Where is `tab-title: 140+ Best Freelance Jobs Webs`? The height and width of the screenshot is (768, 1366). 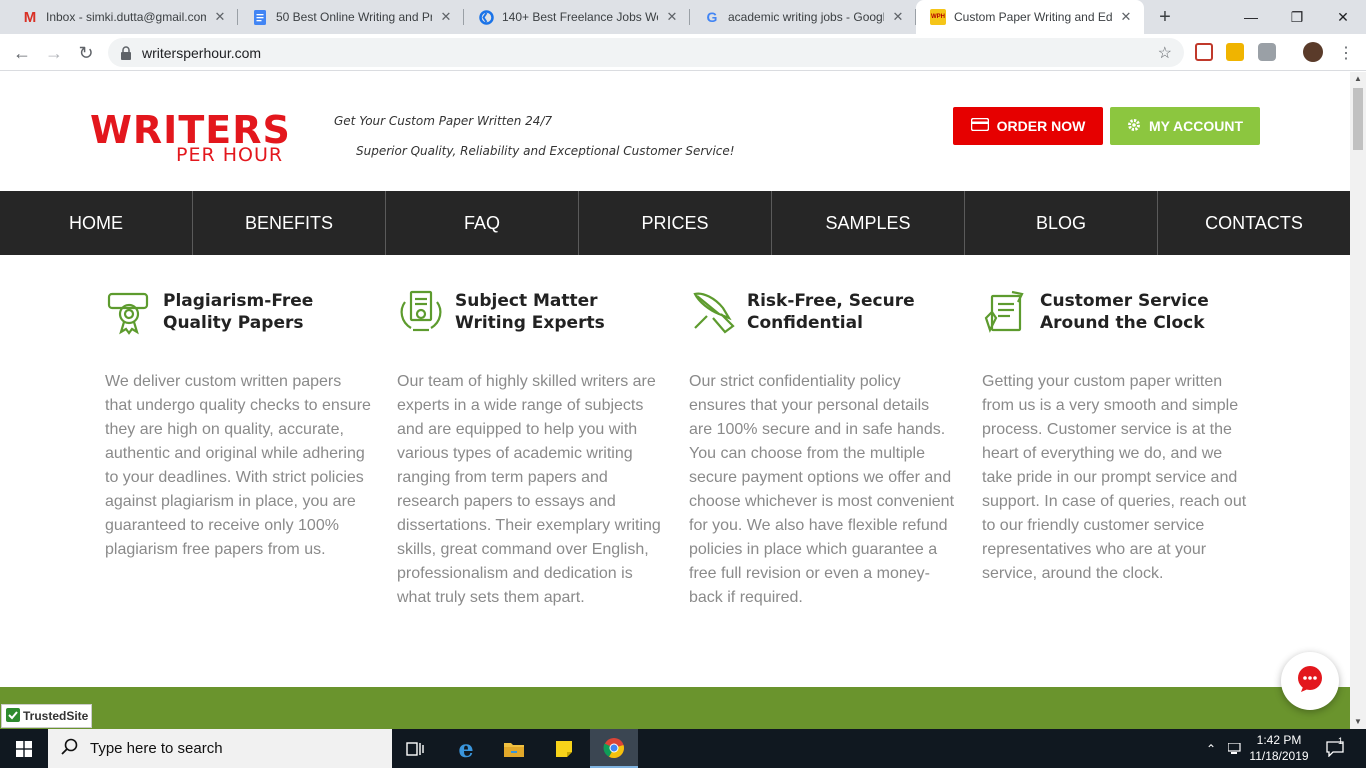 tab-title: 140+ Best Freelance Jobs Webs is located at coordinates (580, 17).